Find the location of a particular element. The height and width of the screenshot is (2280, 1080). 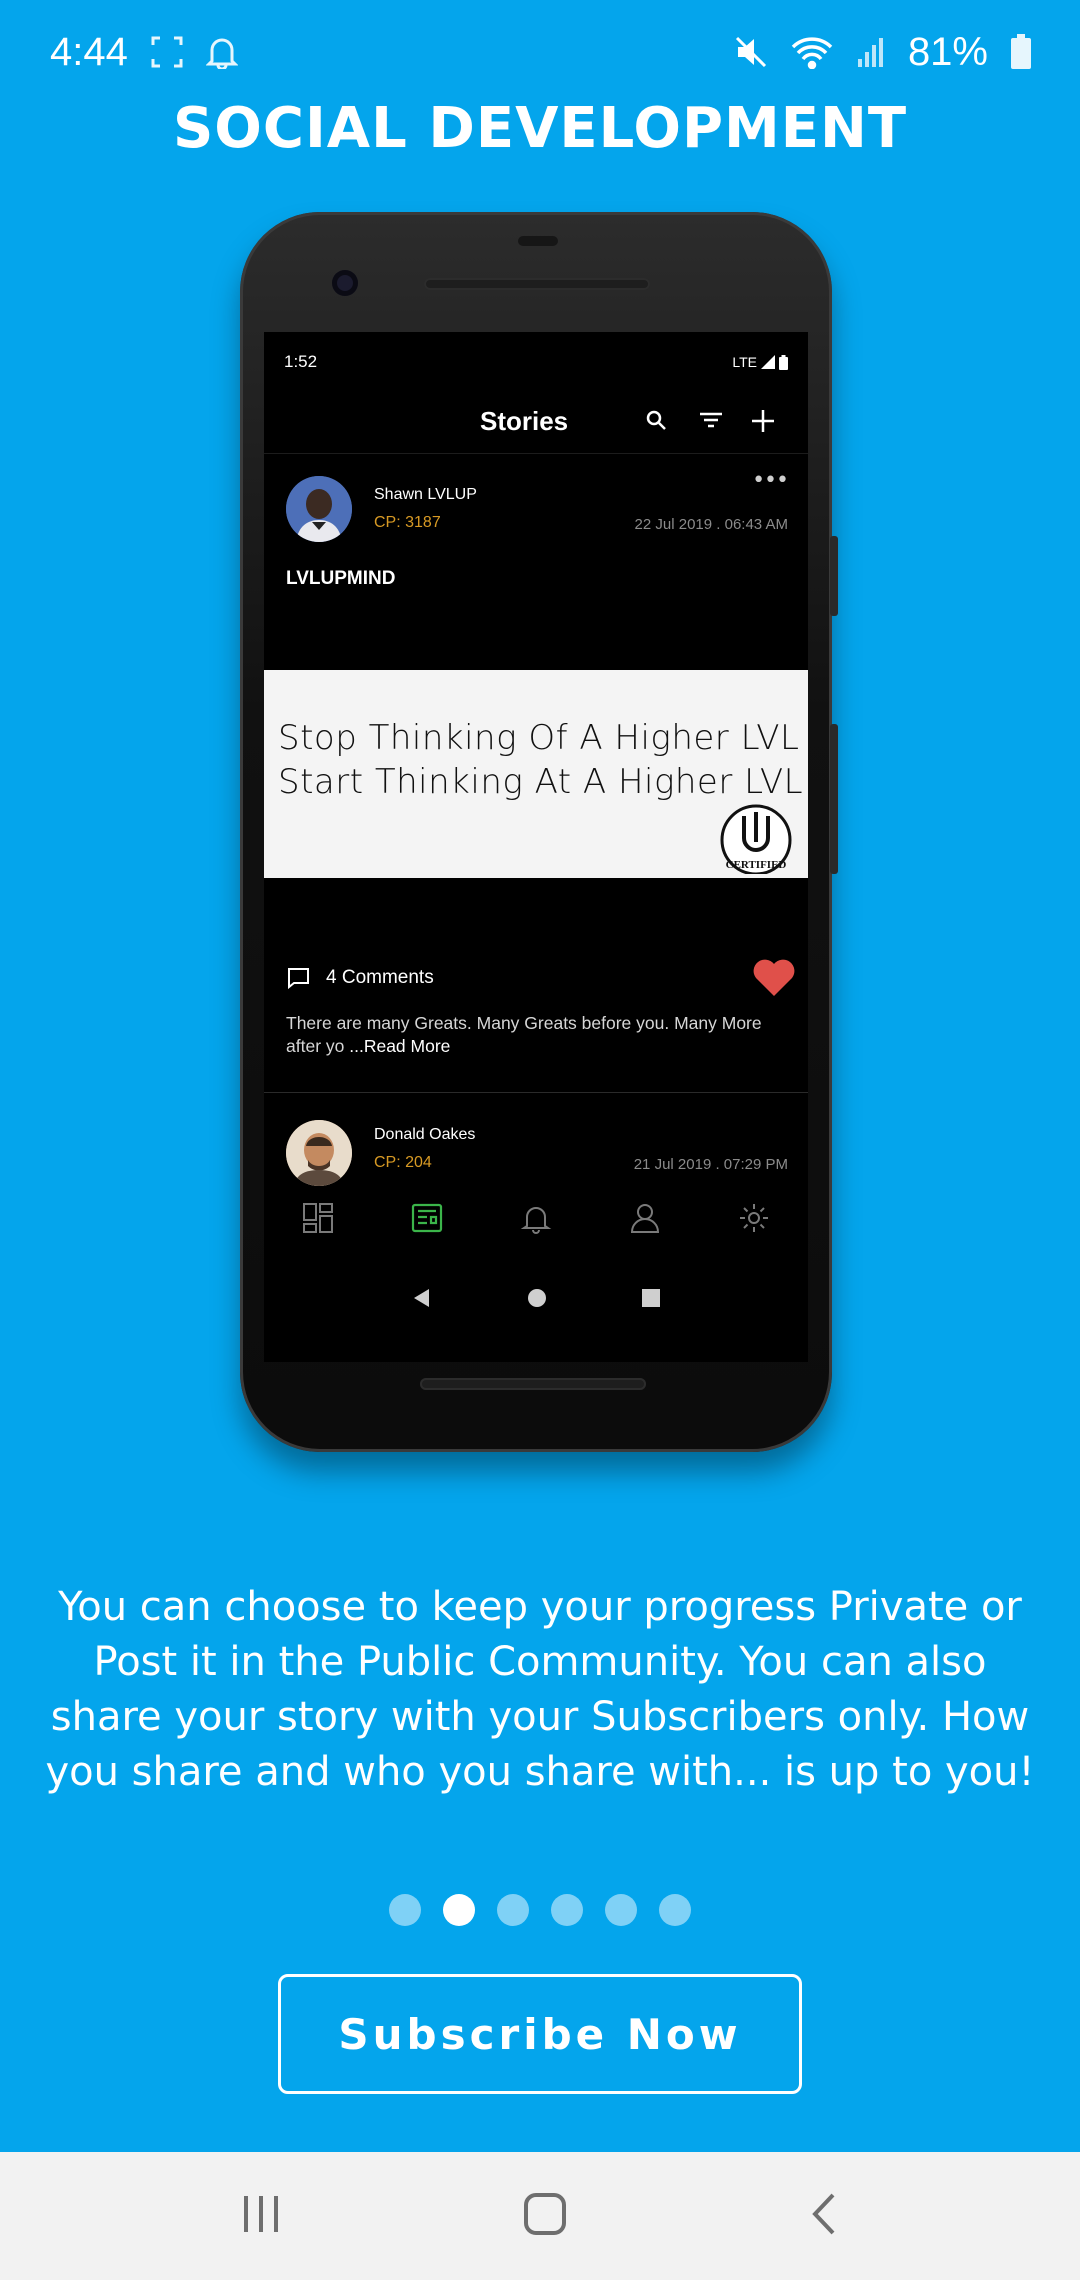

home-button is located at coordinates (545, 2216).